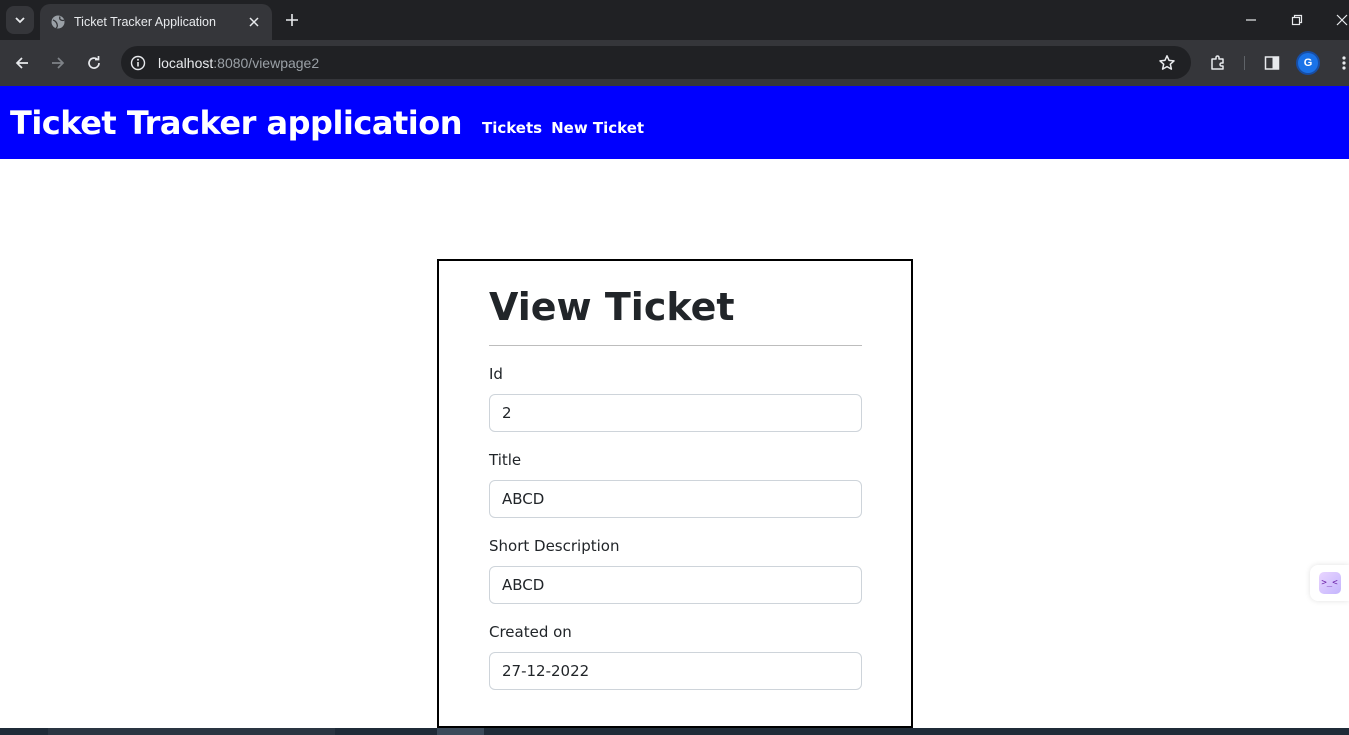 The image size is (1349, 735). Describe the element at coordinates (1251, 20) in the screenshot. I see `minimize-icon` at that location.